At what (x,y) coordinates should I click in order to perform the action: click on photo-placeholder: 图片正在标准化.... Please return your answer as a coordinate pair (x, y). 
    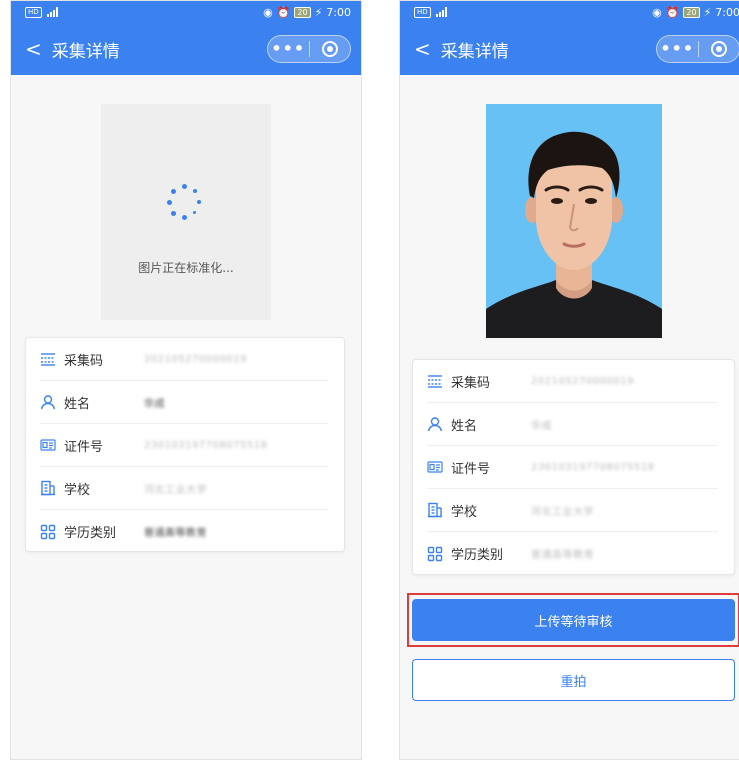
    Looking at the image, I should click on (186, 212).